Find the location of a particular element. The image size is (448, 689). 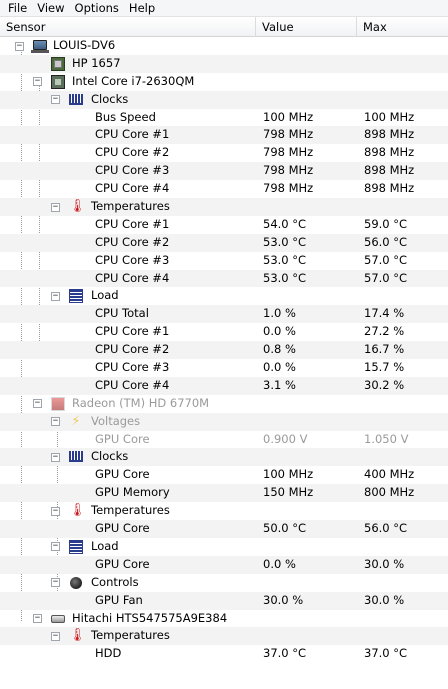

sensor-label: GPU Core is located at coordinates (122, 438).